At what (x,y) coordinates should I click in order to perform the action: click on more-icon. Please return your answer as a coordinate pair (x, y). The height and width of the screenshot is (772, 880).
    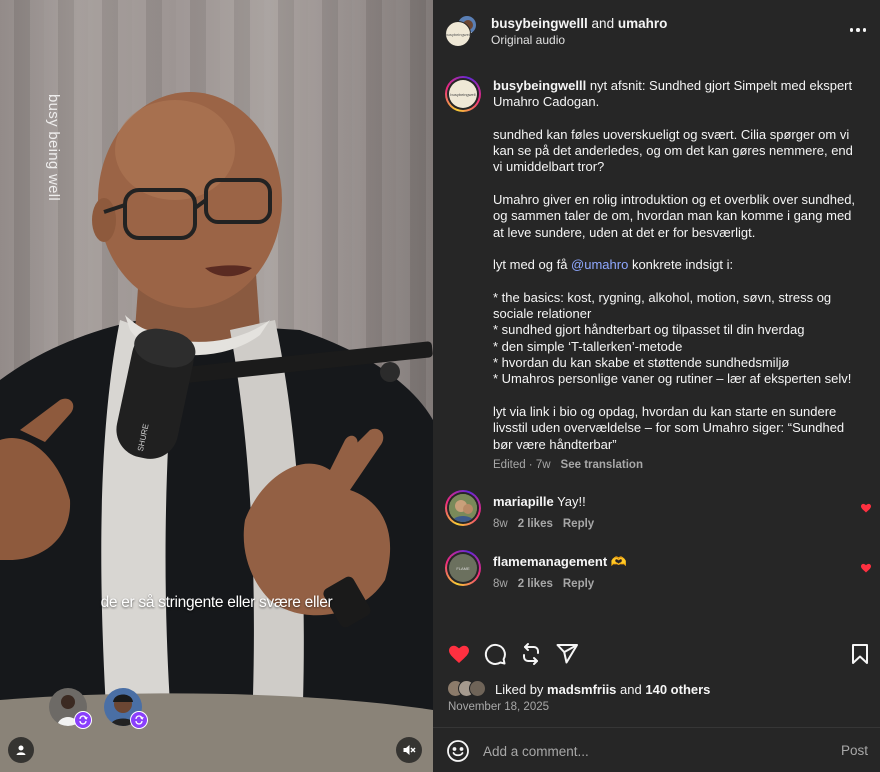
    Looking at the image, I should click on (858, 30).